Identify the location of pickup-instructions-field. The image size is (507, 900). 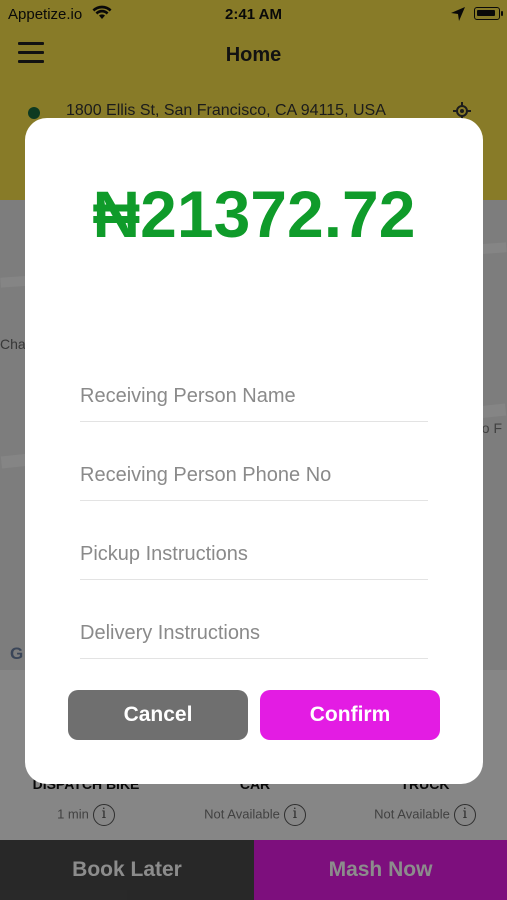
(254, 555).